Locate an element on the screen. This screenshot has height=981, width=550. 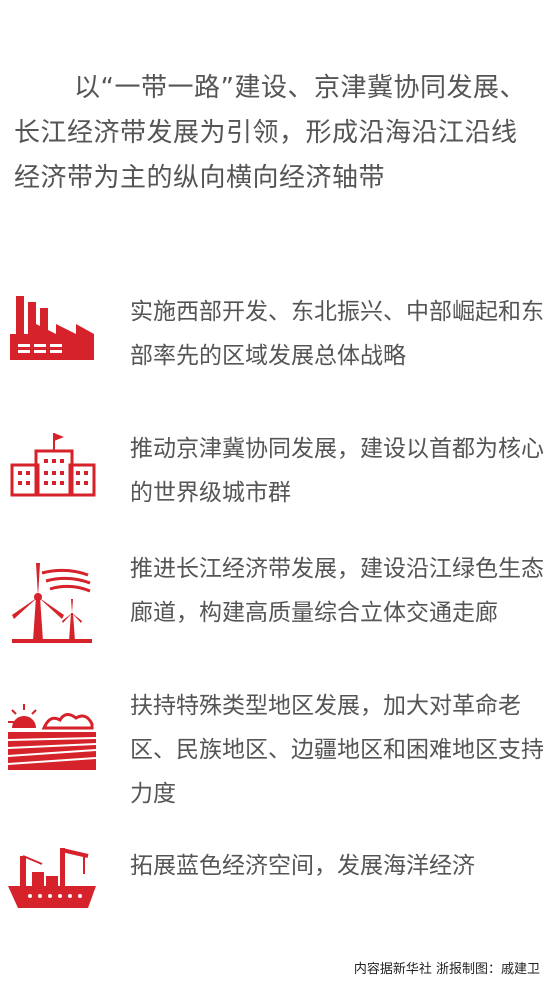
item-text: 拓展蓝色经济空间，发展海洋经济 is located at coordinates (302, 866).